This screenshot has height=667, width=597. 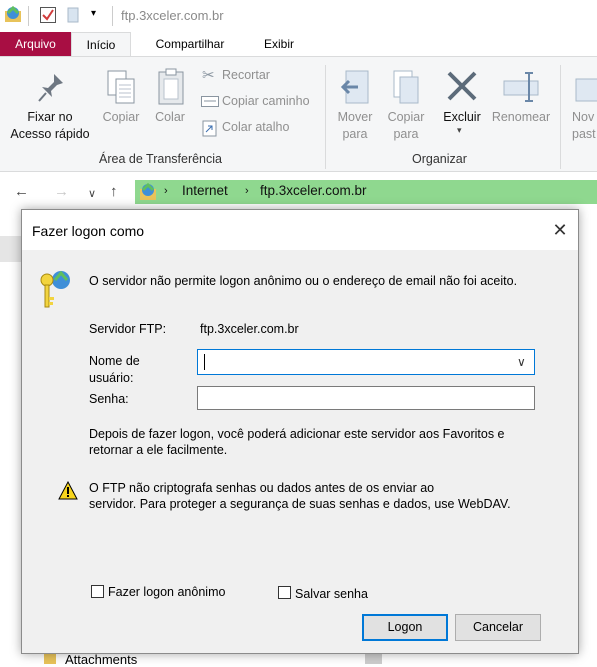 I want to click on warning-icon, so click(x=68, y=490).